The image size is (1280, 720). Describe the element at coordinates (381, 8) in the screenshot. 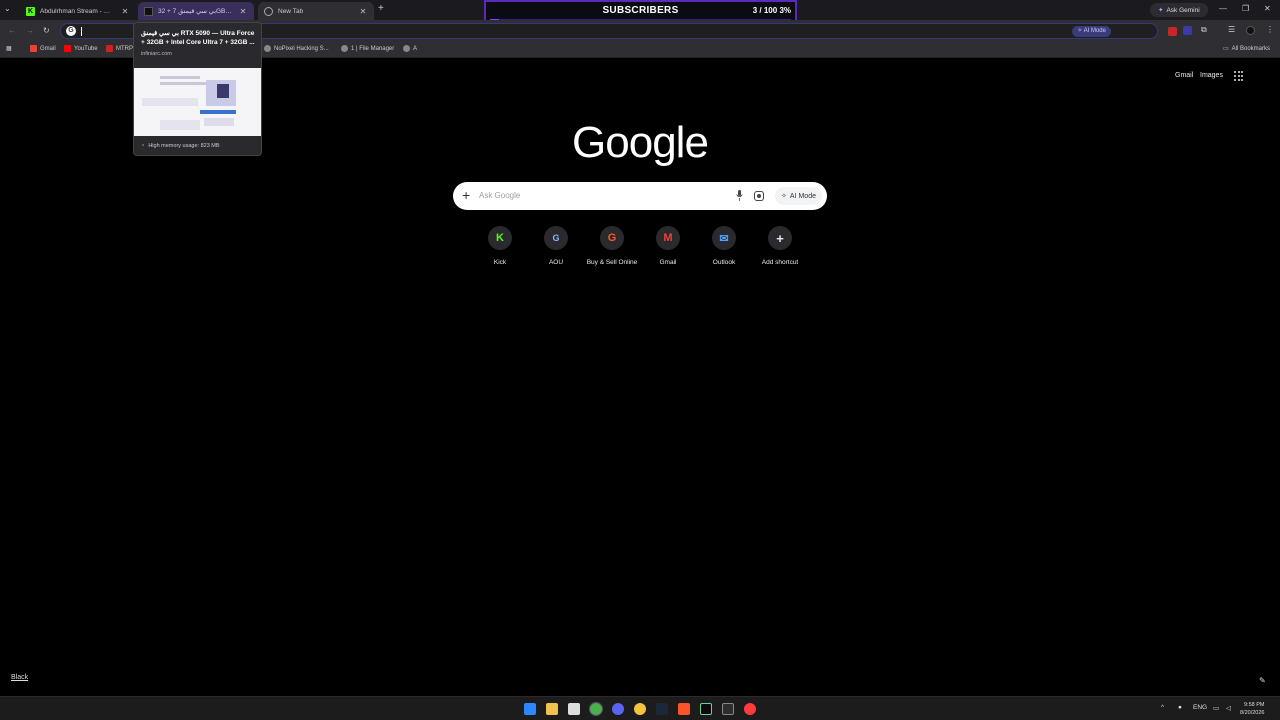

I see `new-tab-button: +` at that location.